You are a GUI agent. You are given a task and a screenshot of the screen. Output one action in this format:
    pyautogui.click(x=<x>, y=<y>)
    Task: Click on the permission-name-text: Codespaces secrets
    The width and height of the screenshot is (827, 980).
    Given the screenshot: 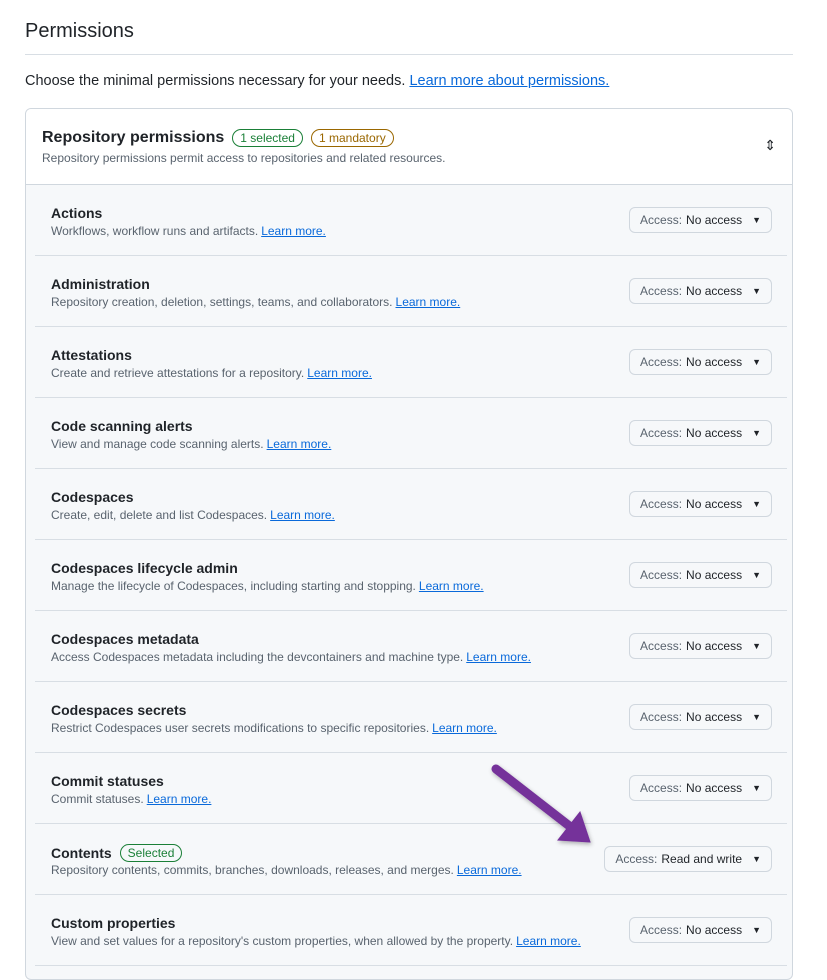 What is the action you would take?
    pyautogui.click(x=119, y=710)
    